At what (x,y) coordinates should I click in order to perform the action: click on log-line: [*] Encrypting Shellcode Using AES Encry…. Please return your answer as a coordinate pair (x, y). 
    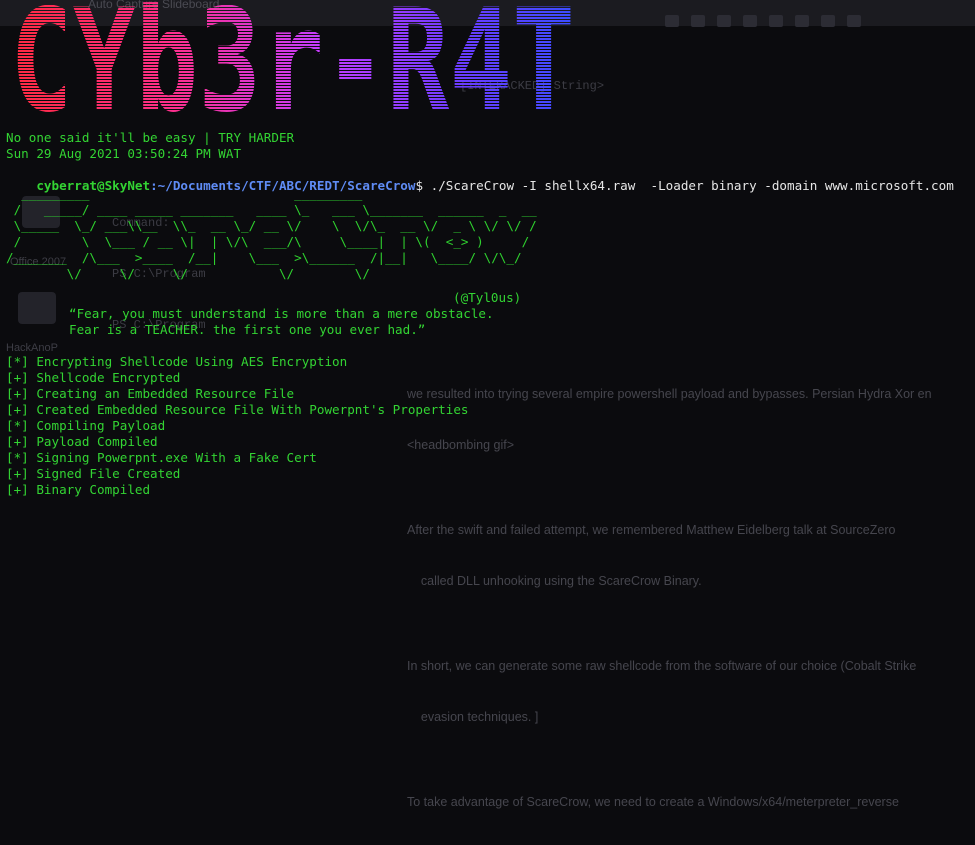
    Looking at the image, I should click on (177, 361).